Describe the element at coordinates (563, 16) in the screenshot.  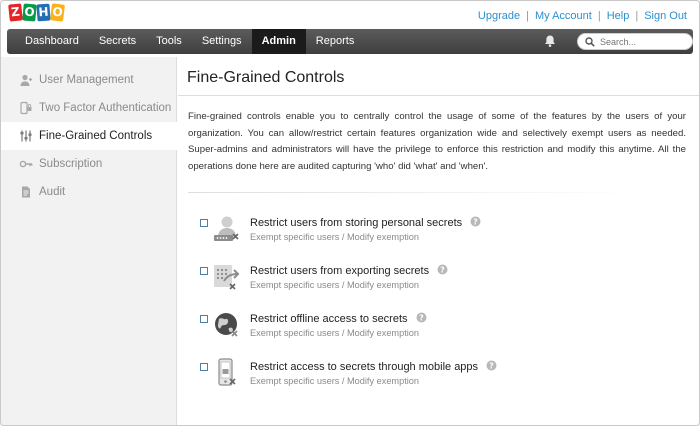
I see `my-account-link: My Account` at that location.